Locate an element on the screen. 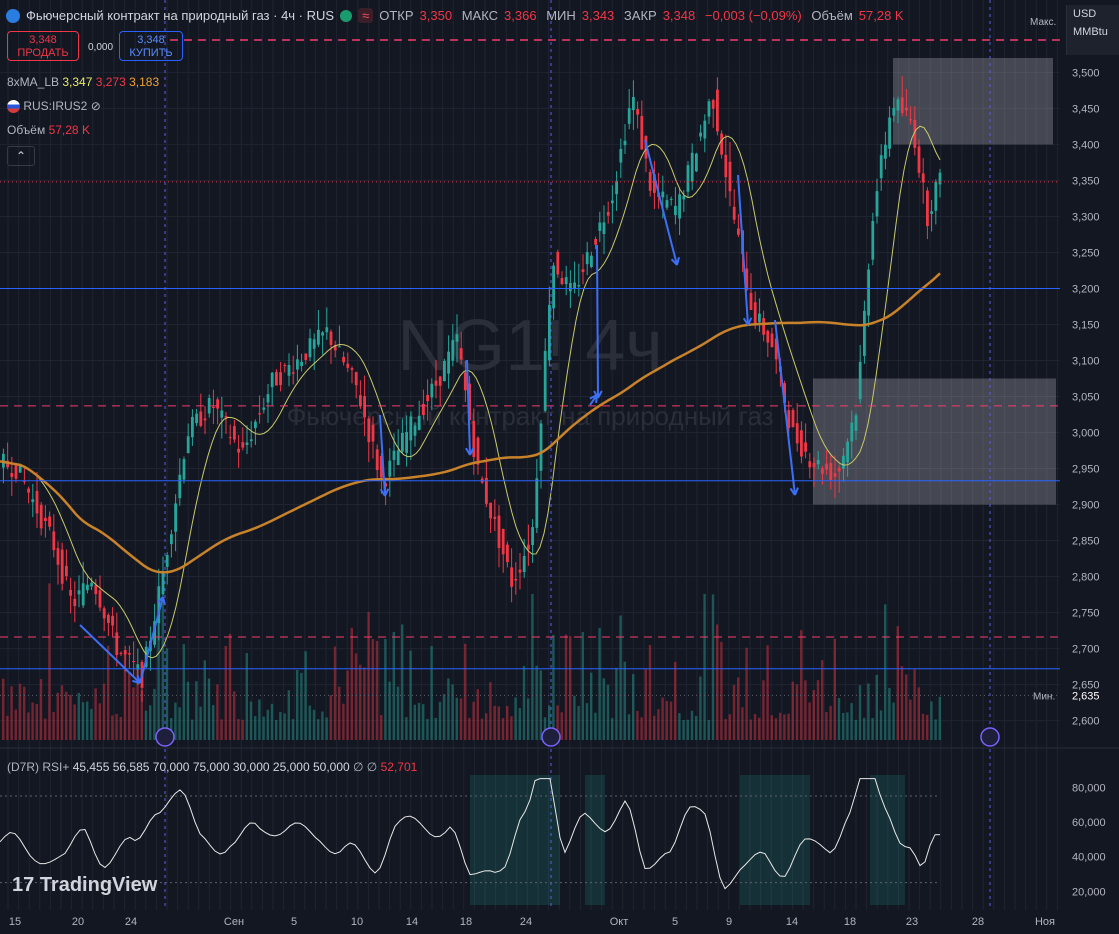 This screenshot has width=1119, height=934. price-tick: 3,200 is located at coordinates (1086, 289).